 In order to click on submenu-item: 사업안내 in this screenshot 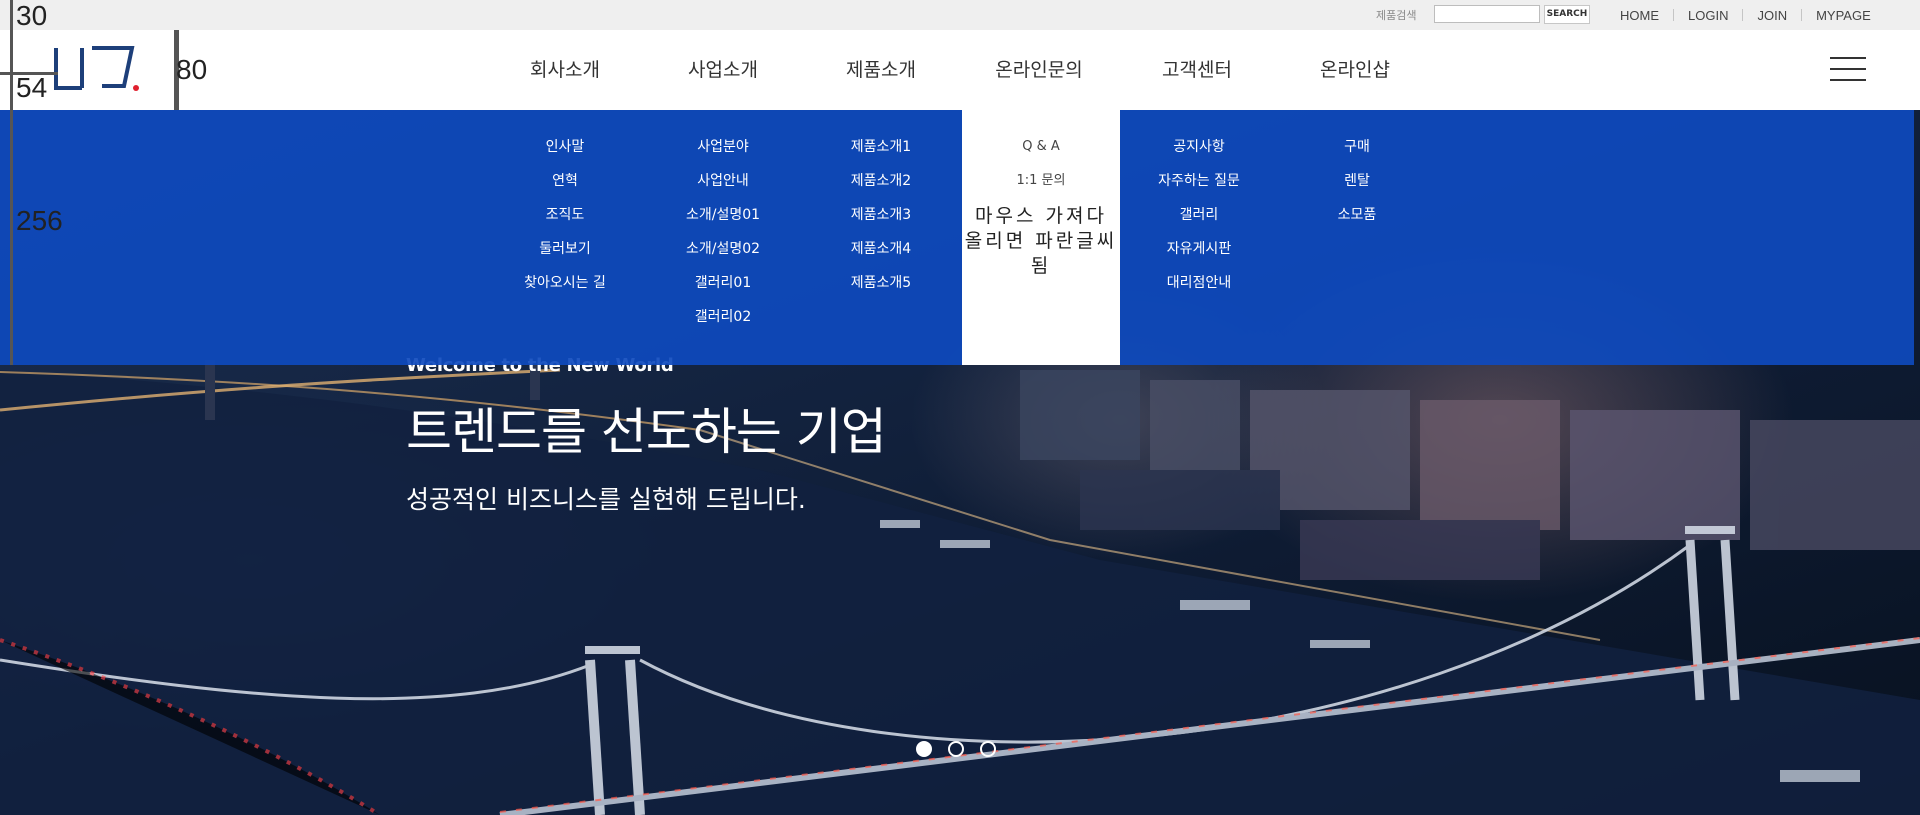, I will do `click(723, 181)`.